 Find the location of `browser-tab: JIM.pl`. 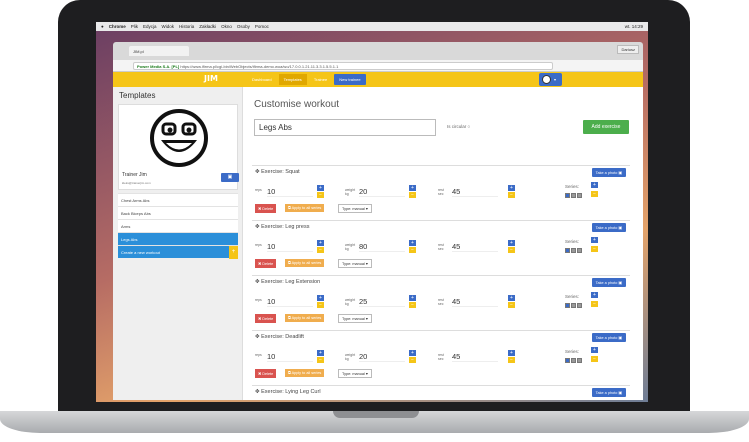

browser-tab: JIM.pl is located at coordinates (159, 51).